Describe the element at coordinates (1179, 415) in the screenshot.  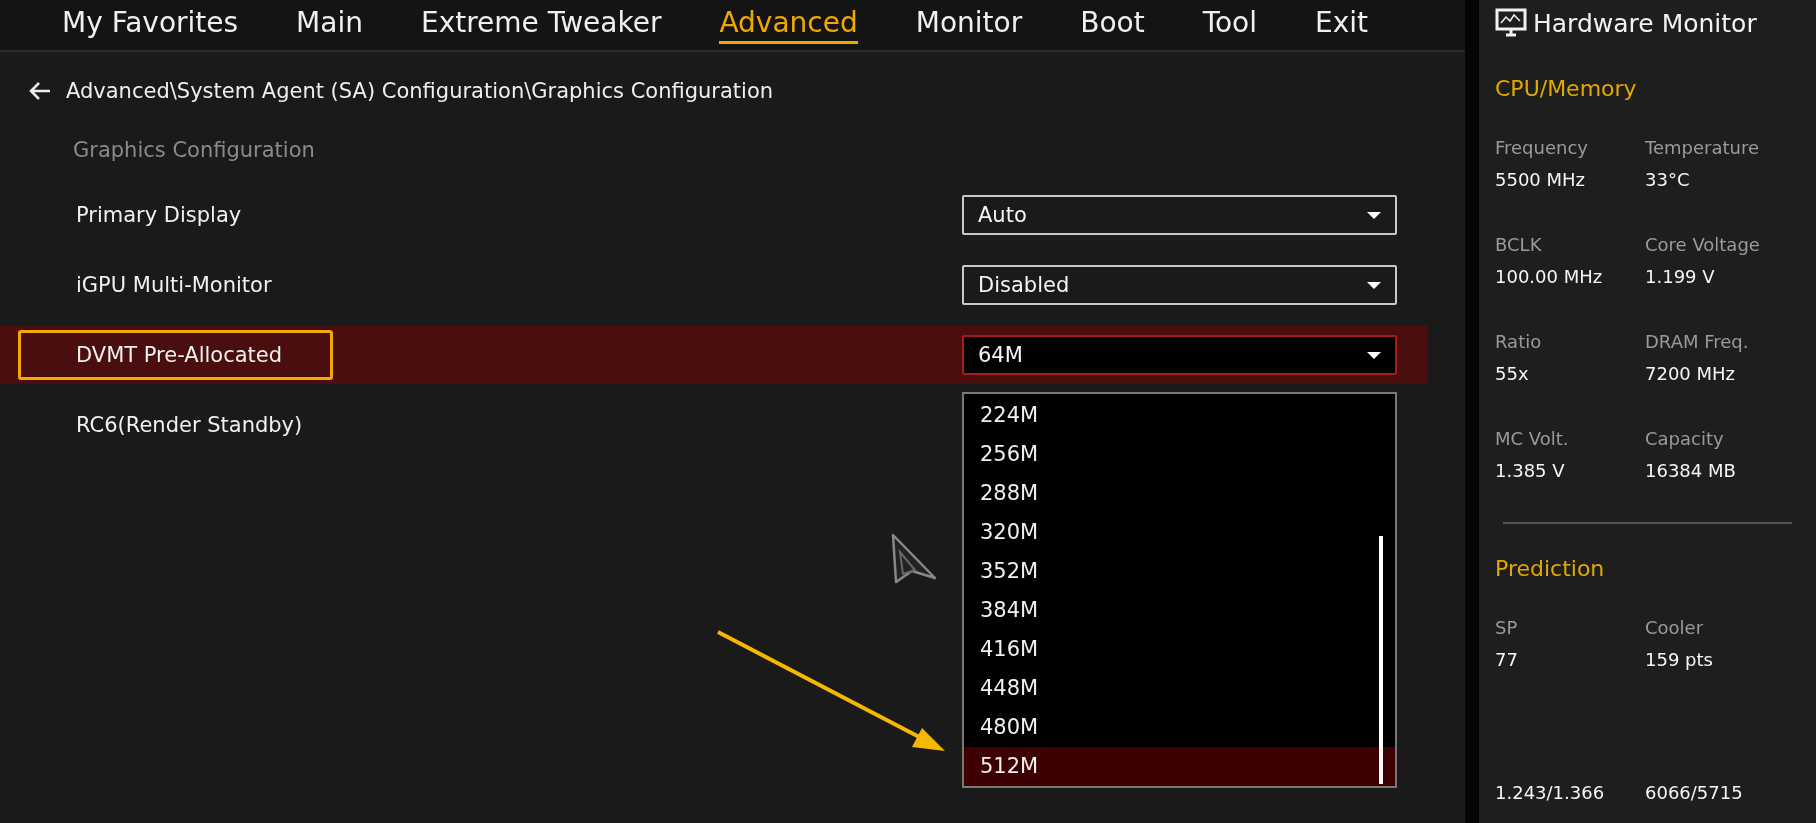
I see `dropdown-option: 224M` at that location.